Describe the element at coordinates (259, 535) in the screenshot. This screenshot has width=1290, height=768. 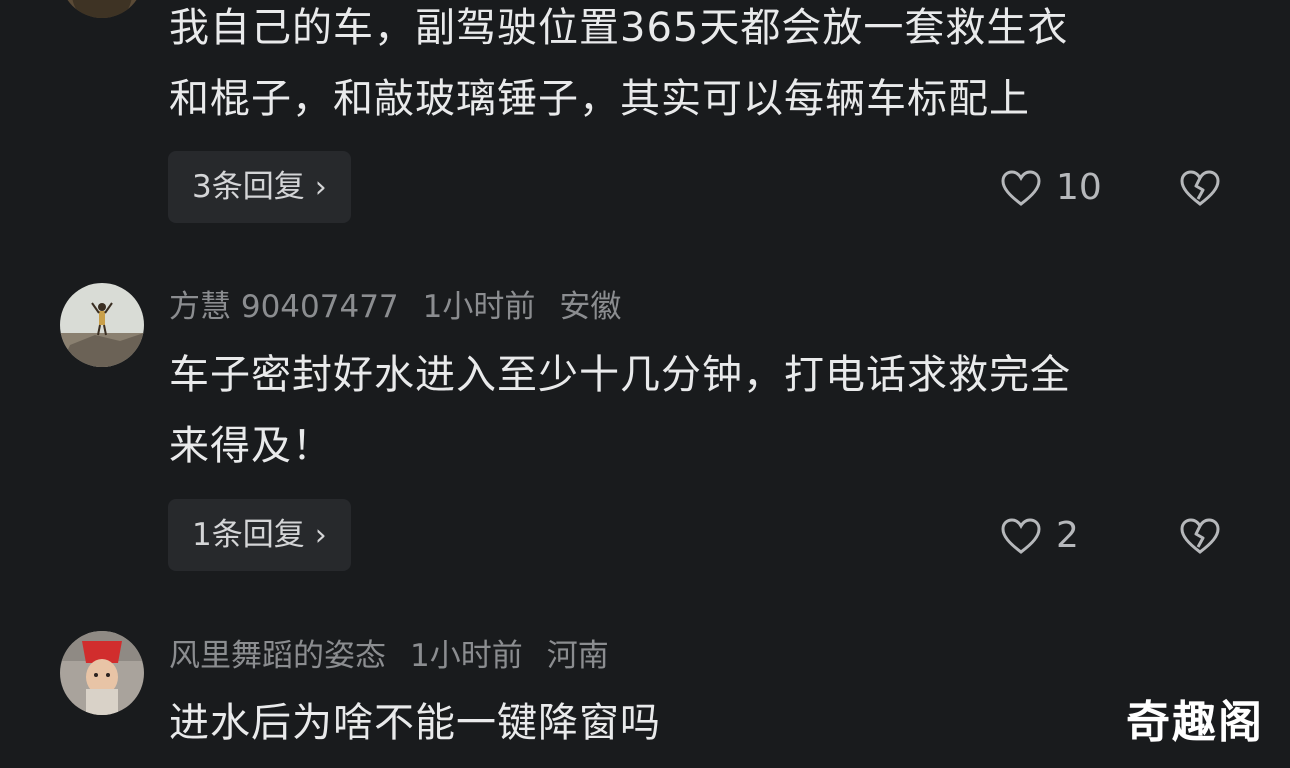
I see `view-replies-button: 1条回复 ›` at that location.